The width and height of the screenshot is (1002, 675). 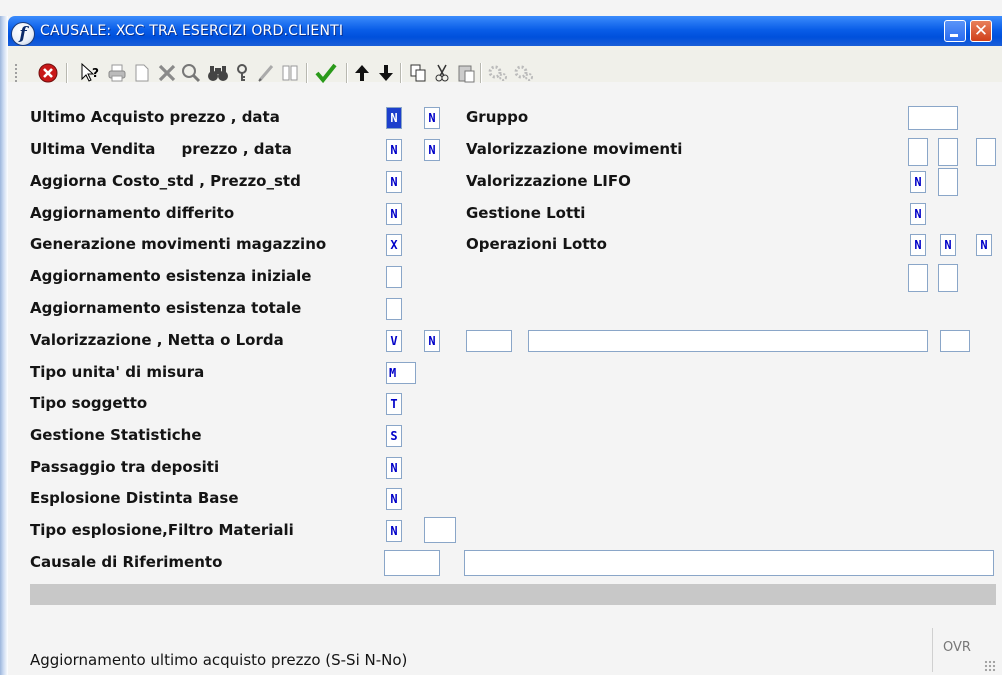 I want to click on generazione-movimenti-field: X, so click(x=394, y=245).